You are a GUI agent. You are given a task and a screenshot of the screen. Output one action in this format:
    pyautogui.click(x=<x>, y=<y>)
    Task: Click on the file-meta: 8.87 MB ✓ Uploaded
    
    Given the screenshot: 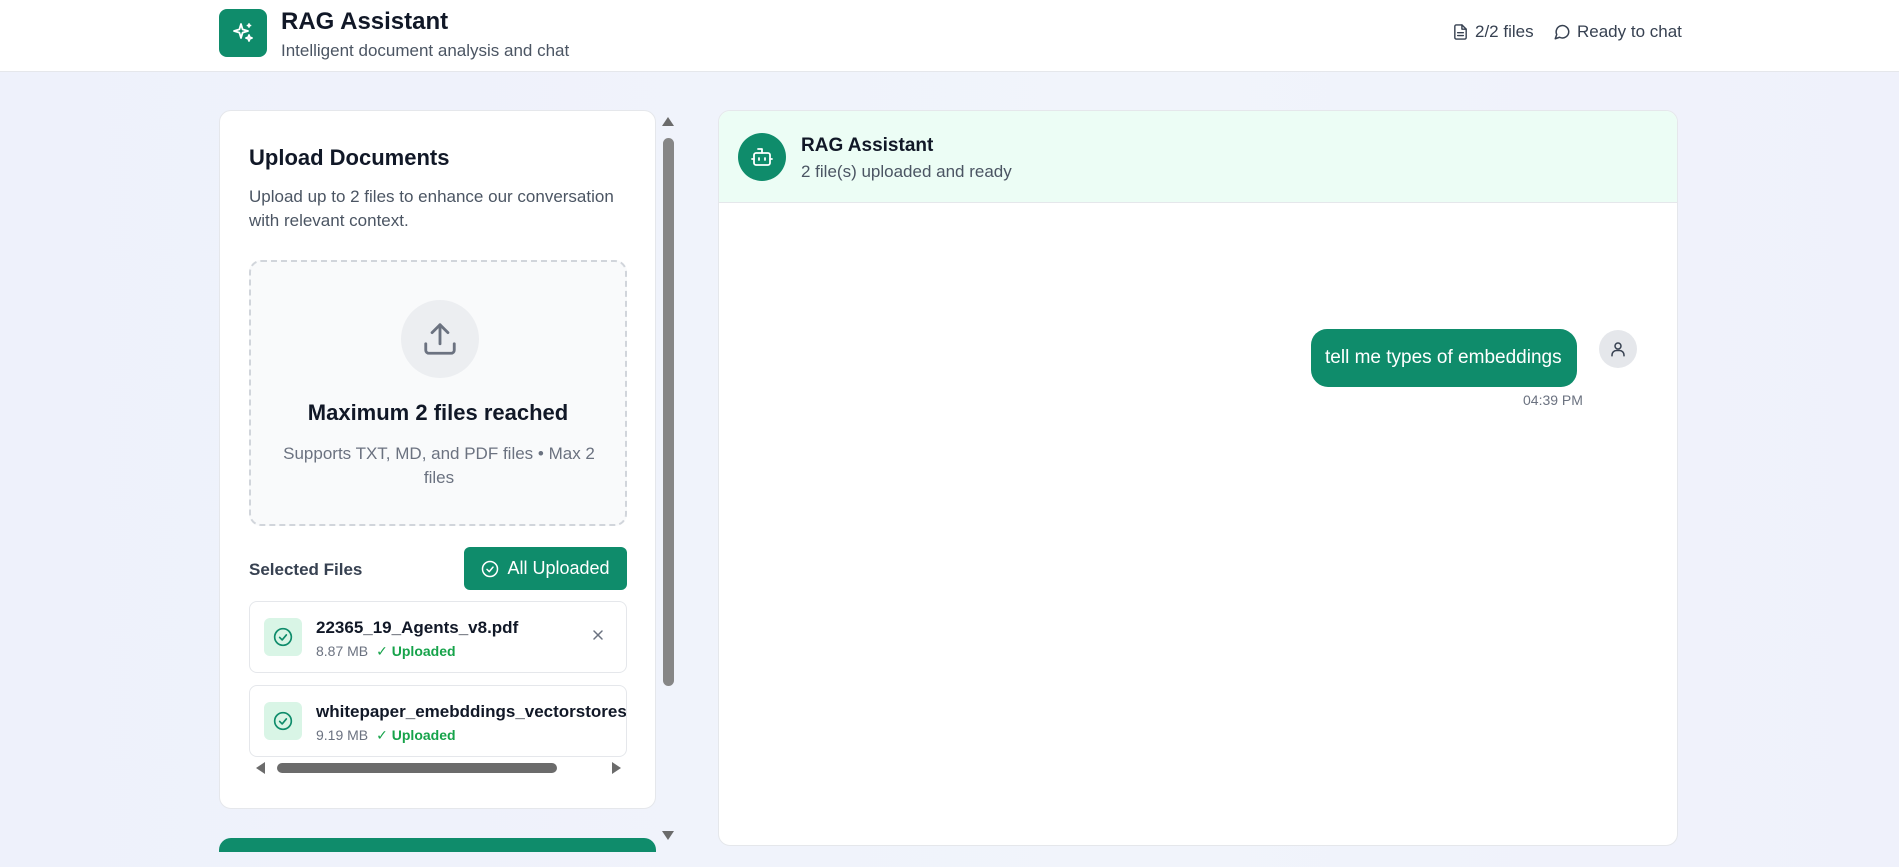 What is the action you would take?
    pyautogui.click(x=386, y=651)
    